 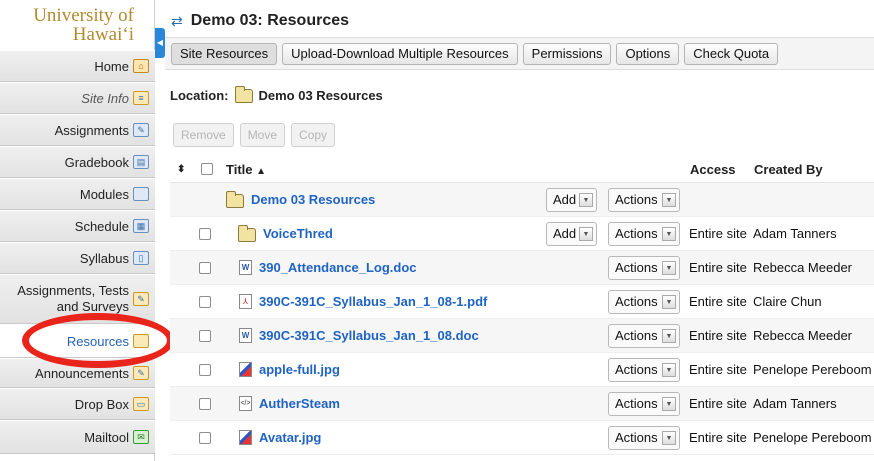 What do you see at coordinates (160, 43) in the screenshot?
I see `collapse-sidebar-button: ◀` at bounding box center [160, 43].